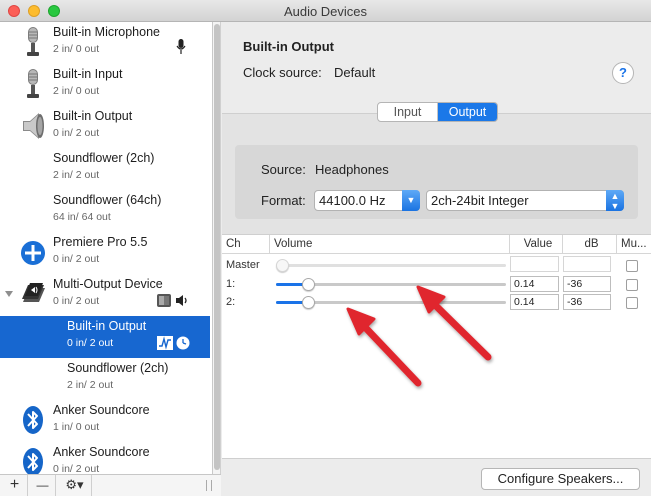 The width and height of the screenshot is (651, 496). I want to click on device-name: Built-in Input, so click(88, 74).